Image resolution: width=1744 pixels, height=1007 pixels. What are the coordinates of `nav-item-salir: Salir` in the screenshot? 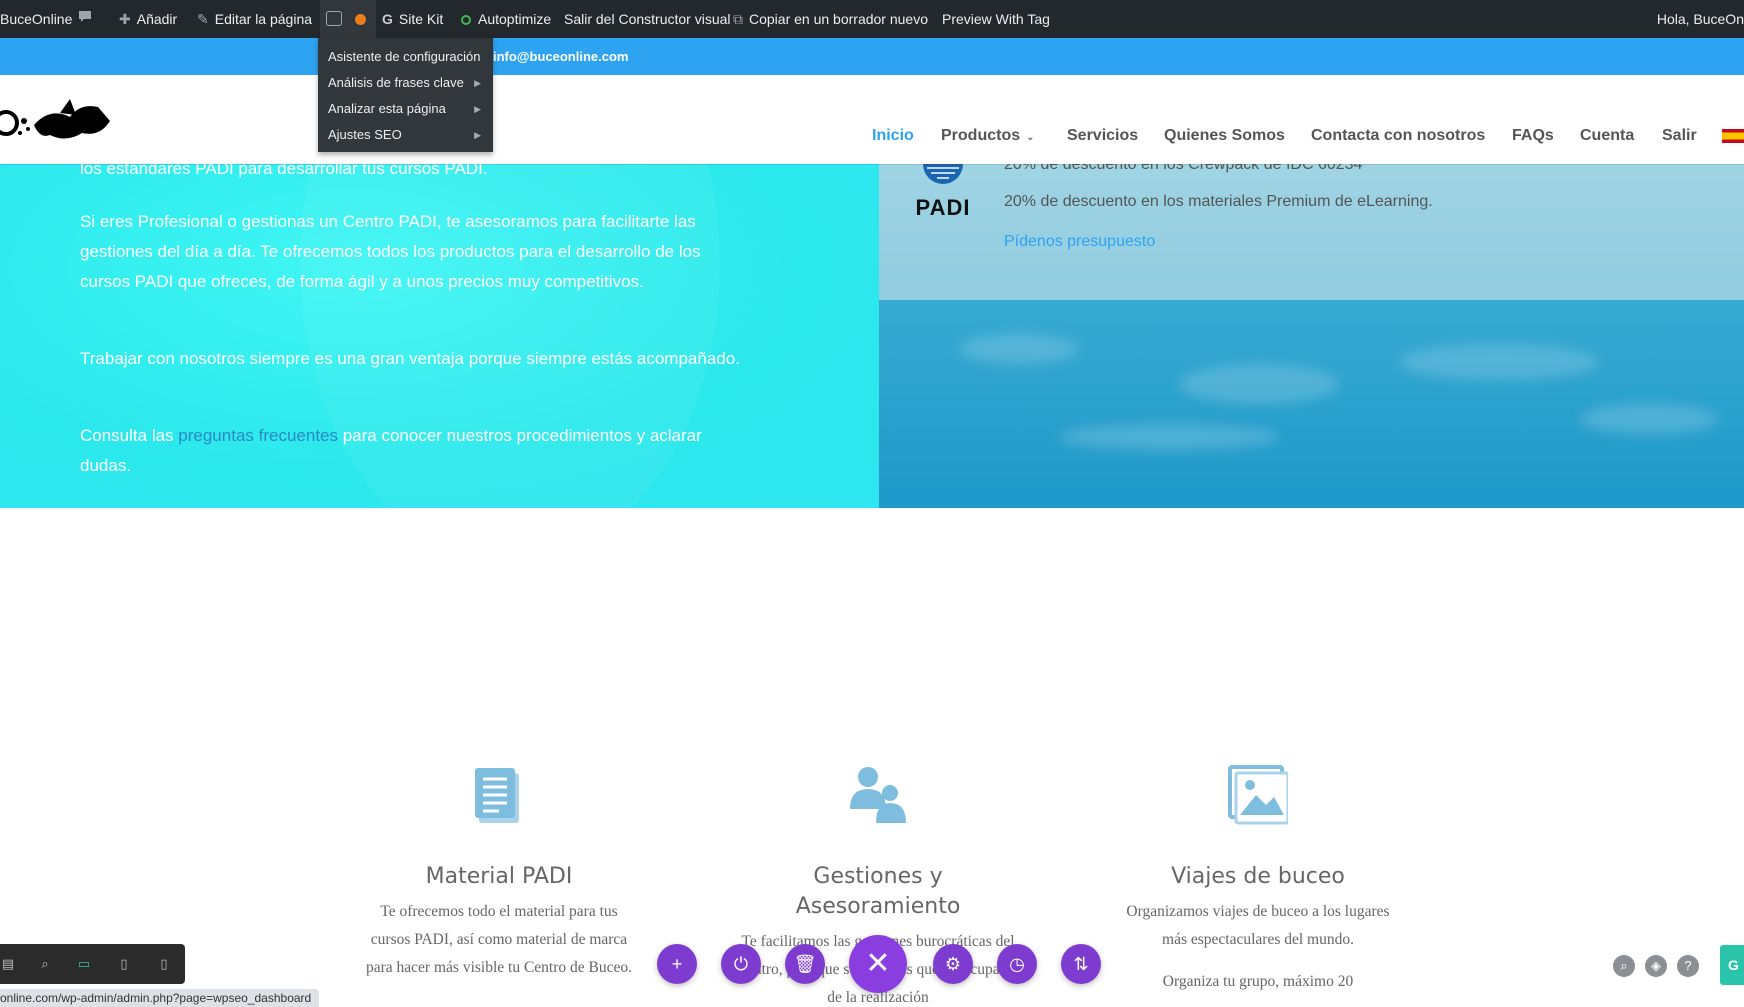 It's located at (1679, 136).